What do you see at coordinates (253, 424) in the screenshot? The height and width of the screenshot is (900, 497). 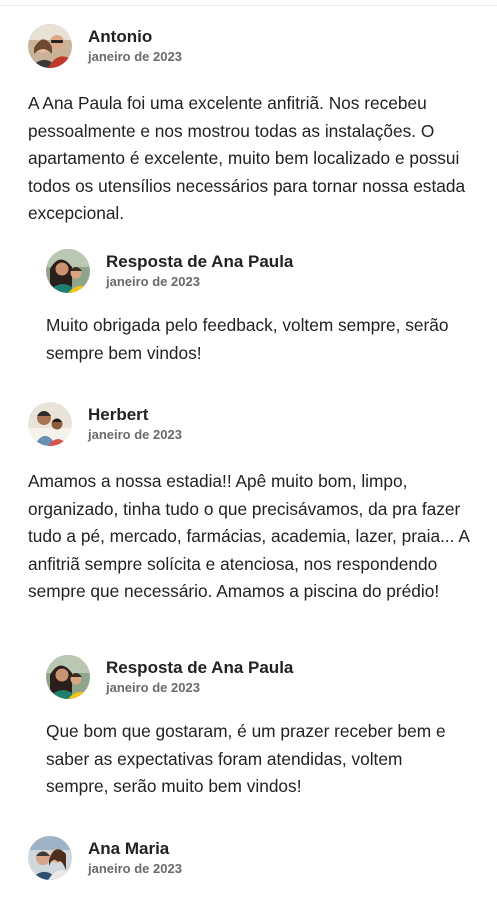 I see `review-header: Herbert janeiro de 2023` at bounding box center [253, 424].